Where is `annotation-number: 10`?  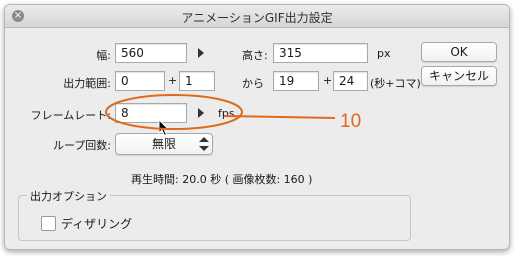 annotation-number: 10 is located at coordinates (351, 121).